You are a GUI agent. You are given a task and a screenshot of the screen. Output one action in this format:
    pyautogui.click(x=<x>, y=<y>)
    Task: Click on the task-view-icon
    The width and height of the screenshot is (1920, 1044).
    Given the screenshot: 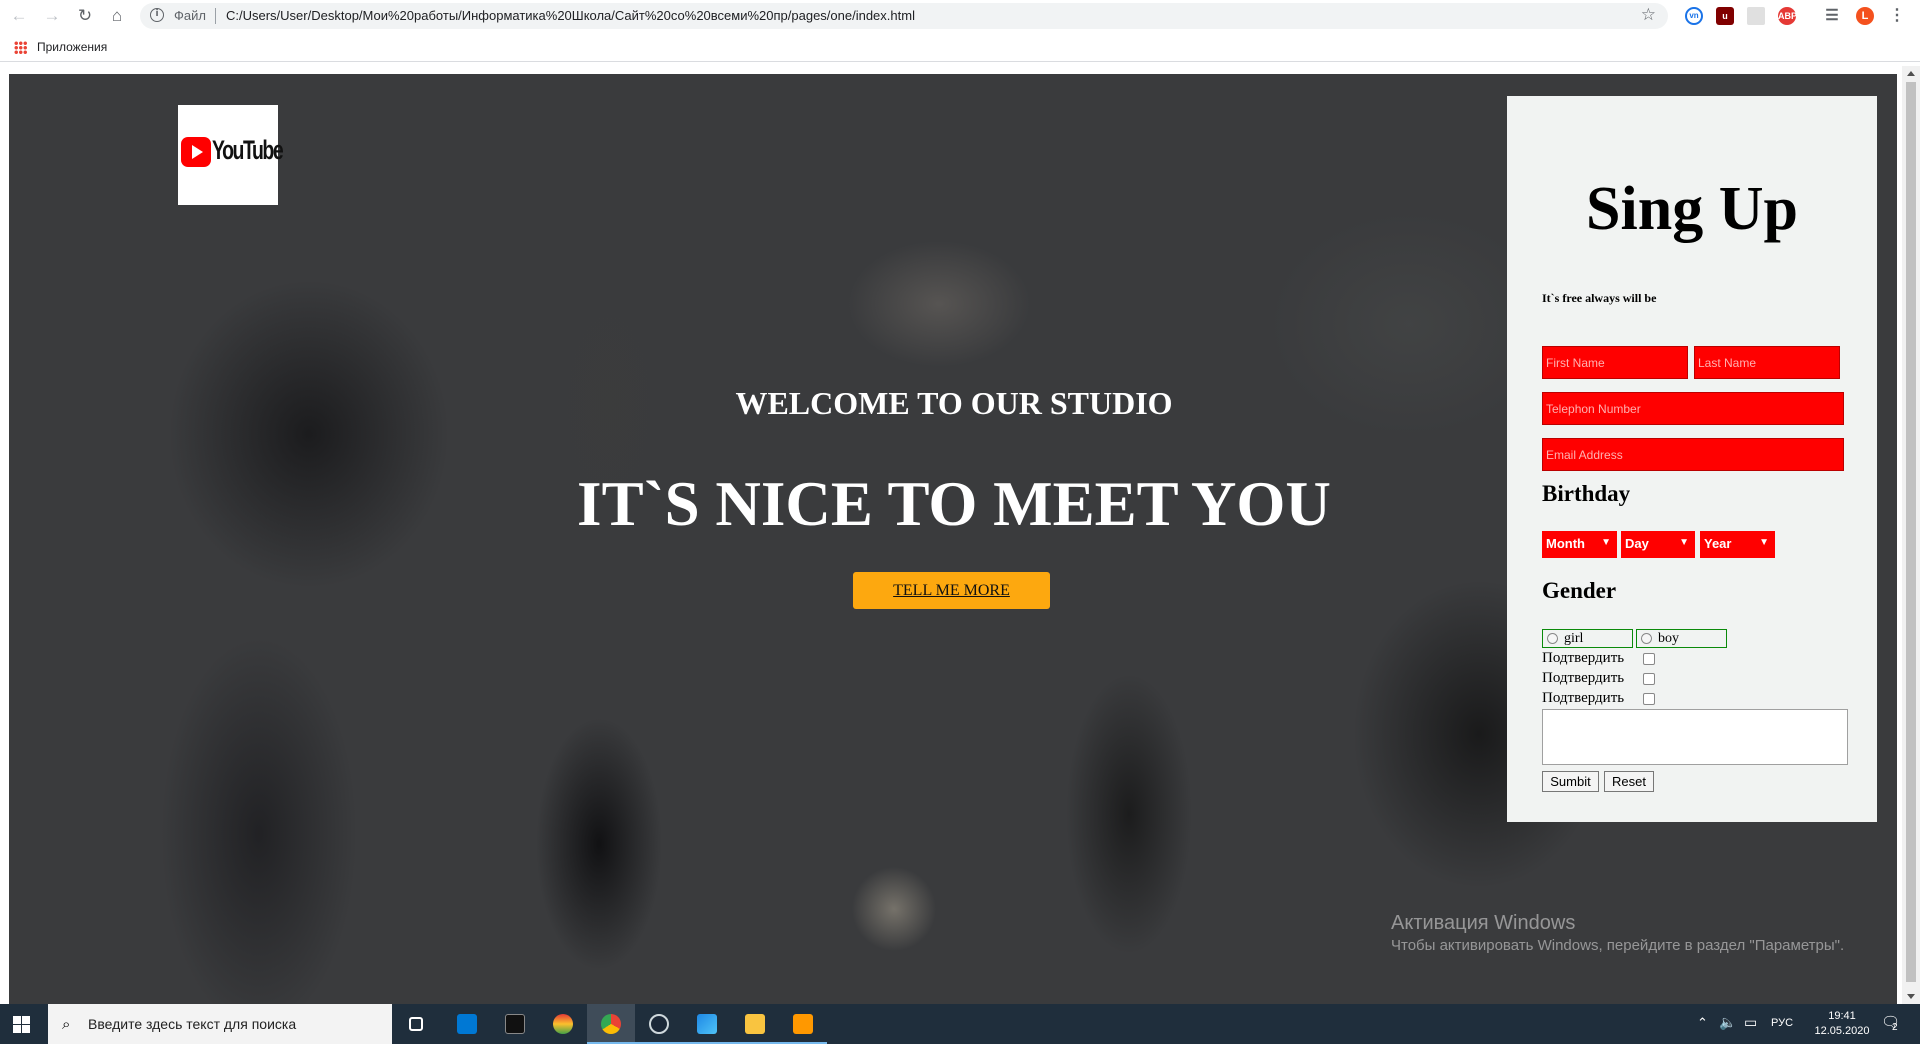 What is the action you would take?
    pyautogui.click(x=416, y=1024)
    